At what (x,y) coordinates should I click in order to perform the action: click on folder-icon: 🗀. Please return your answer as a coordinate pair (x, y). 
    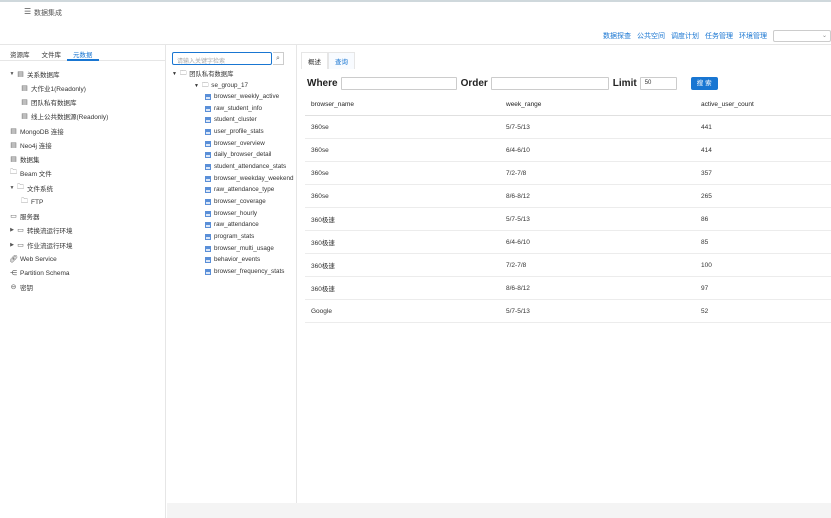
    Looking at the image, I should click on (205, 86).